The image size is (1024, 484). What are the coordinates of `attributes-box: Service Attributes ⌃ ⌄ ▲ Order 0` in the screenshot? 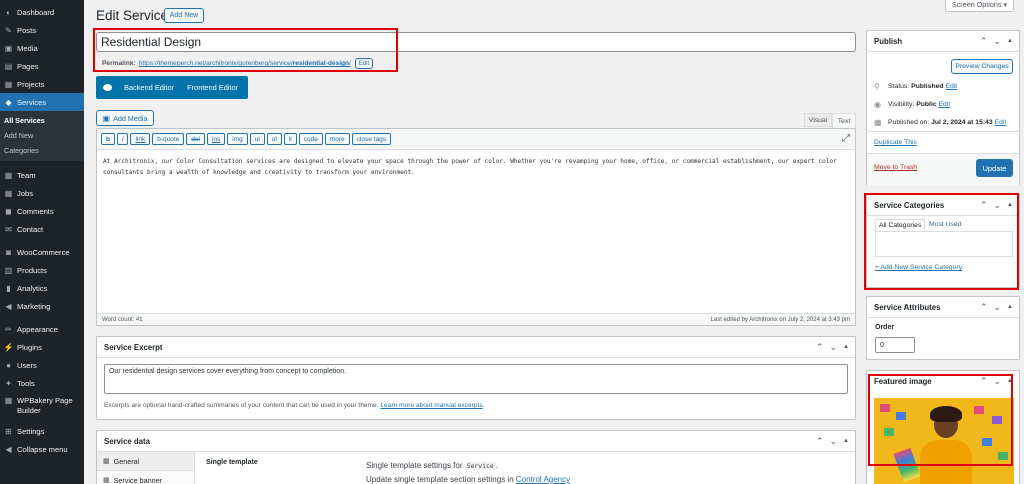 It's located at (943, 328).